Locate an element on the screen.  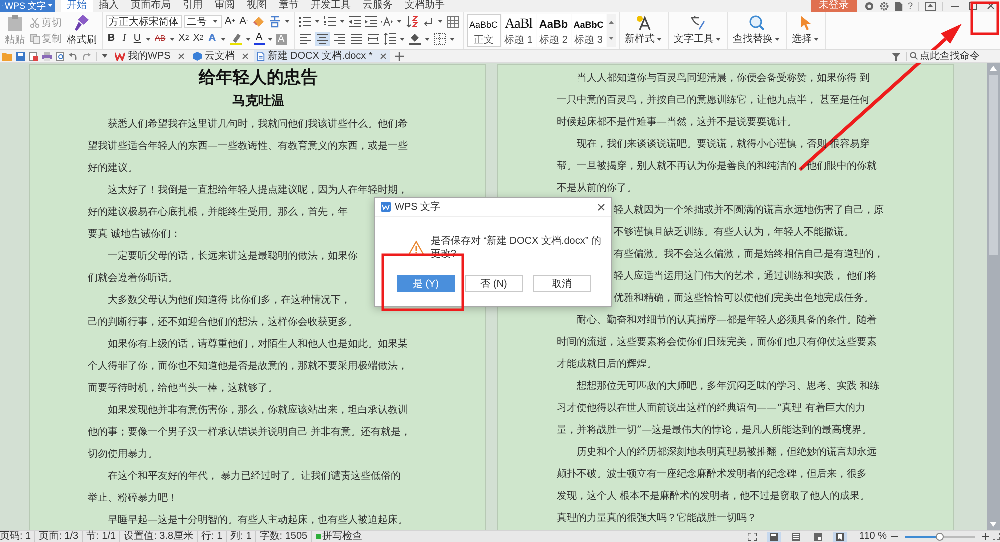
menu-tab: 插入 is located at coordinates (109, 6).